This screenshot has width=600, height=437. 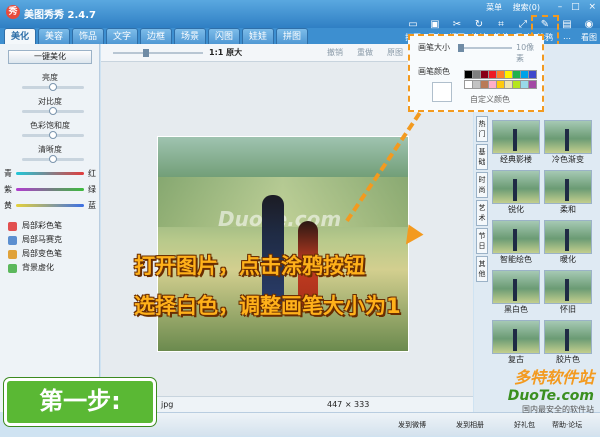 What do you see at coordinates (470, 425) in the screenshot?
I see `share-album-link: 发到相册` at bounding box center [470, 425].